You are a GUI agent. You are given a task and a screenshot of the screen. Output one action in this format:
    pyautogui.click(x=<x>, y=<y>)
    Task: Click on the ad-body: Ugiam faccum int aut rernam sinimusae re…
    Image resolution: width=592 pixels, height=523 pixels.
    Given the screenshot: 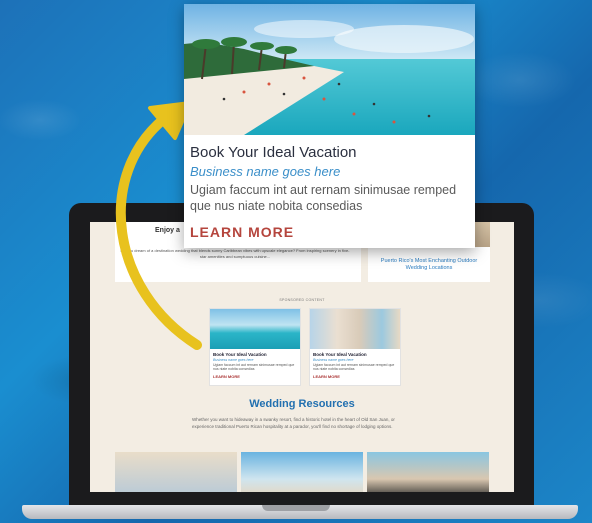 What is the action you would take?
    pyautogui.click(x=323, y=198)
    